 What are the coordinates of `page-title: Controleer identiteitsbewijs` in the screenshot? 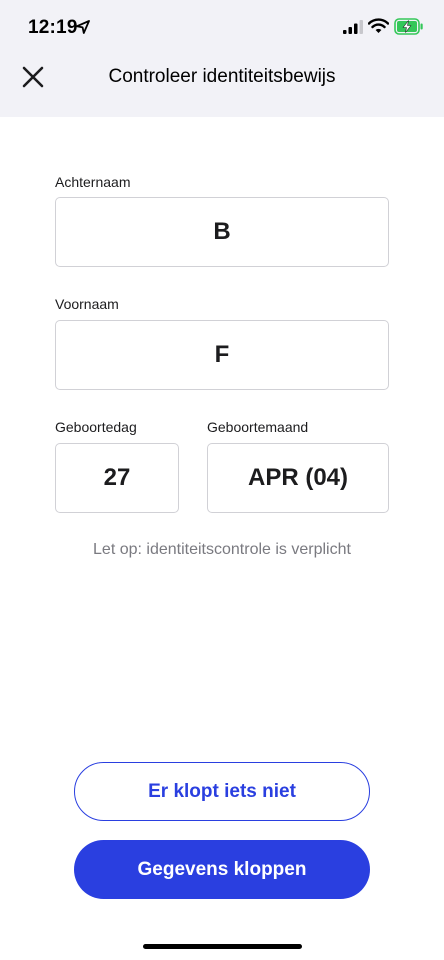 It's located at (222, 76).